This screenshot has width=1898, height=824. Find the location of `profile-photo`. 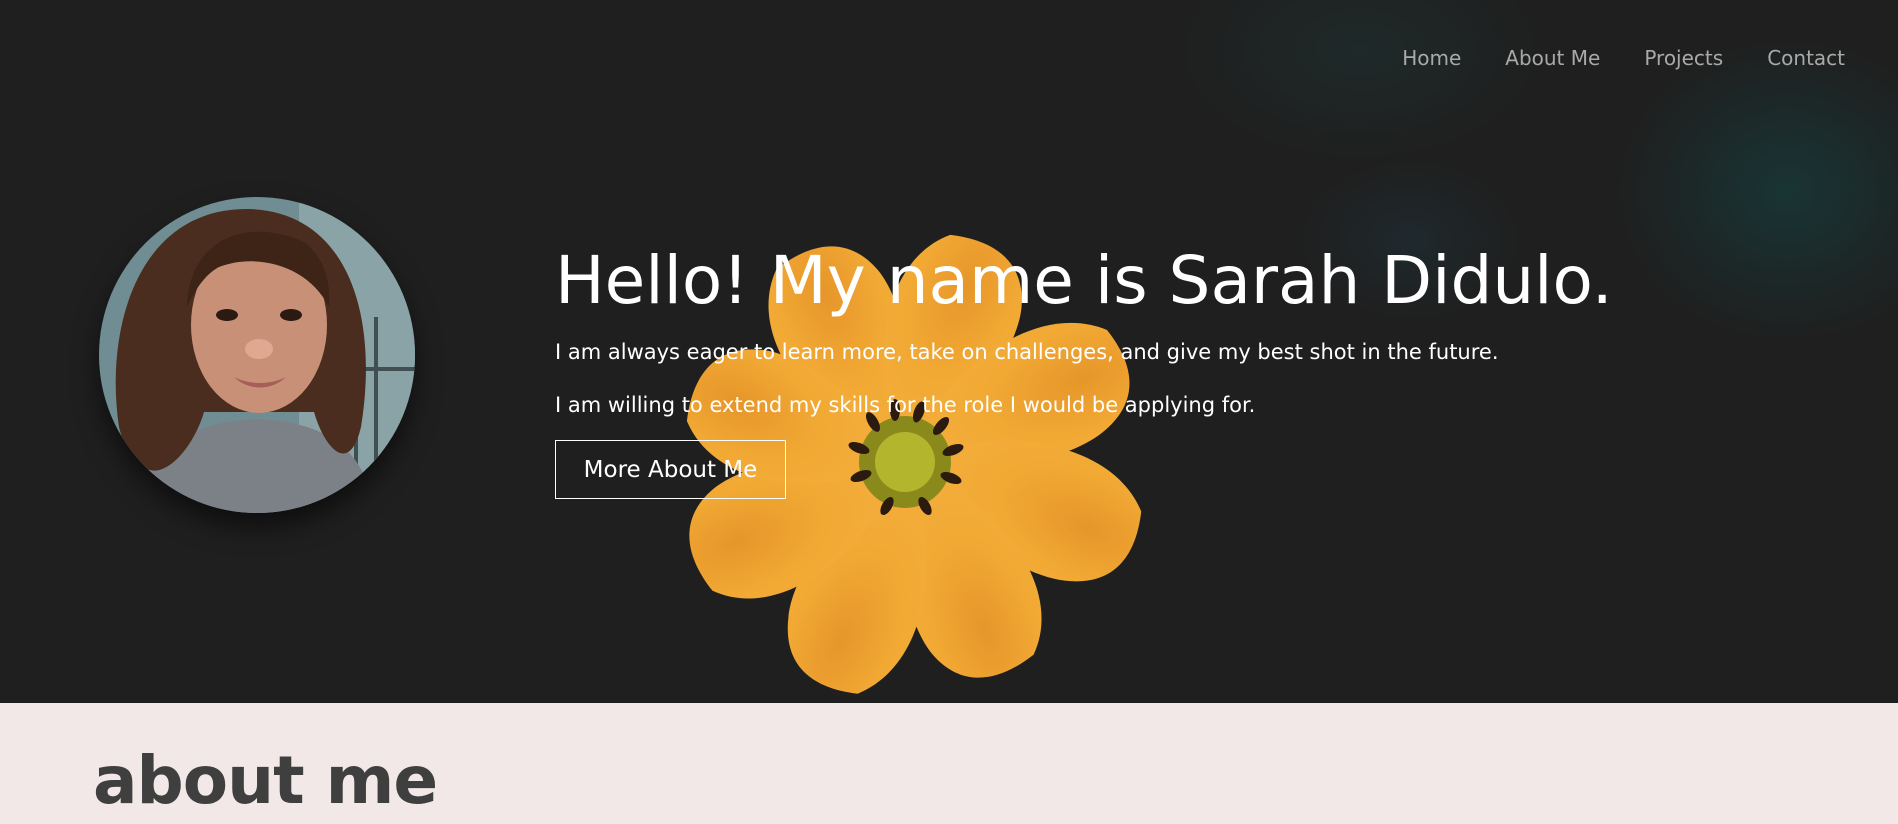

profile-photo is located at coordinates (257, 355).